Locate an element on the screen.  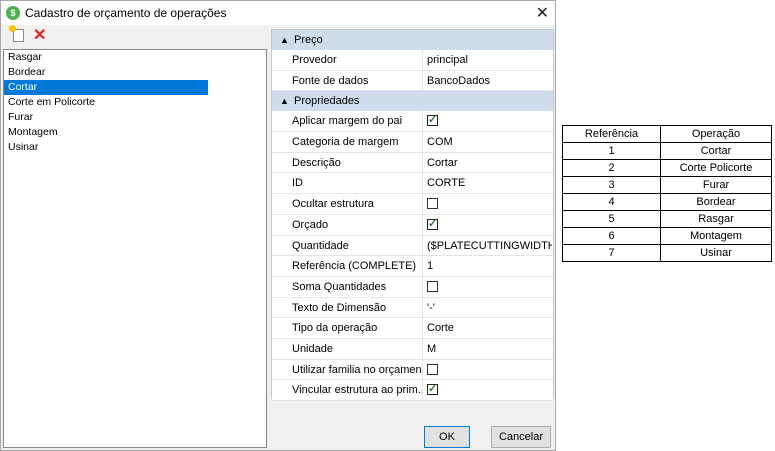
ref-cell-operacao: Furar is located at coordinates (716, 185).